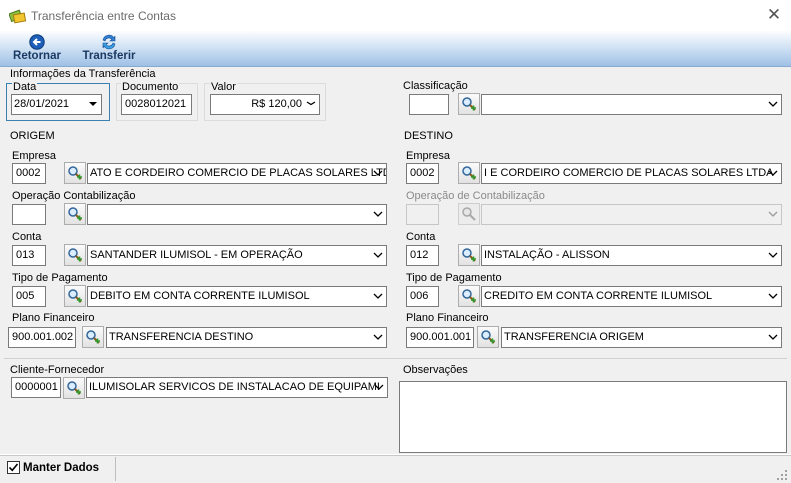 The image size is (791, 483). Describe the element at coordinates (547, 255) in the screenshot. I see `destino-conta-value: INSTALAÇÃO - ALISSON` at that location.